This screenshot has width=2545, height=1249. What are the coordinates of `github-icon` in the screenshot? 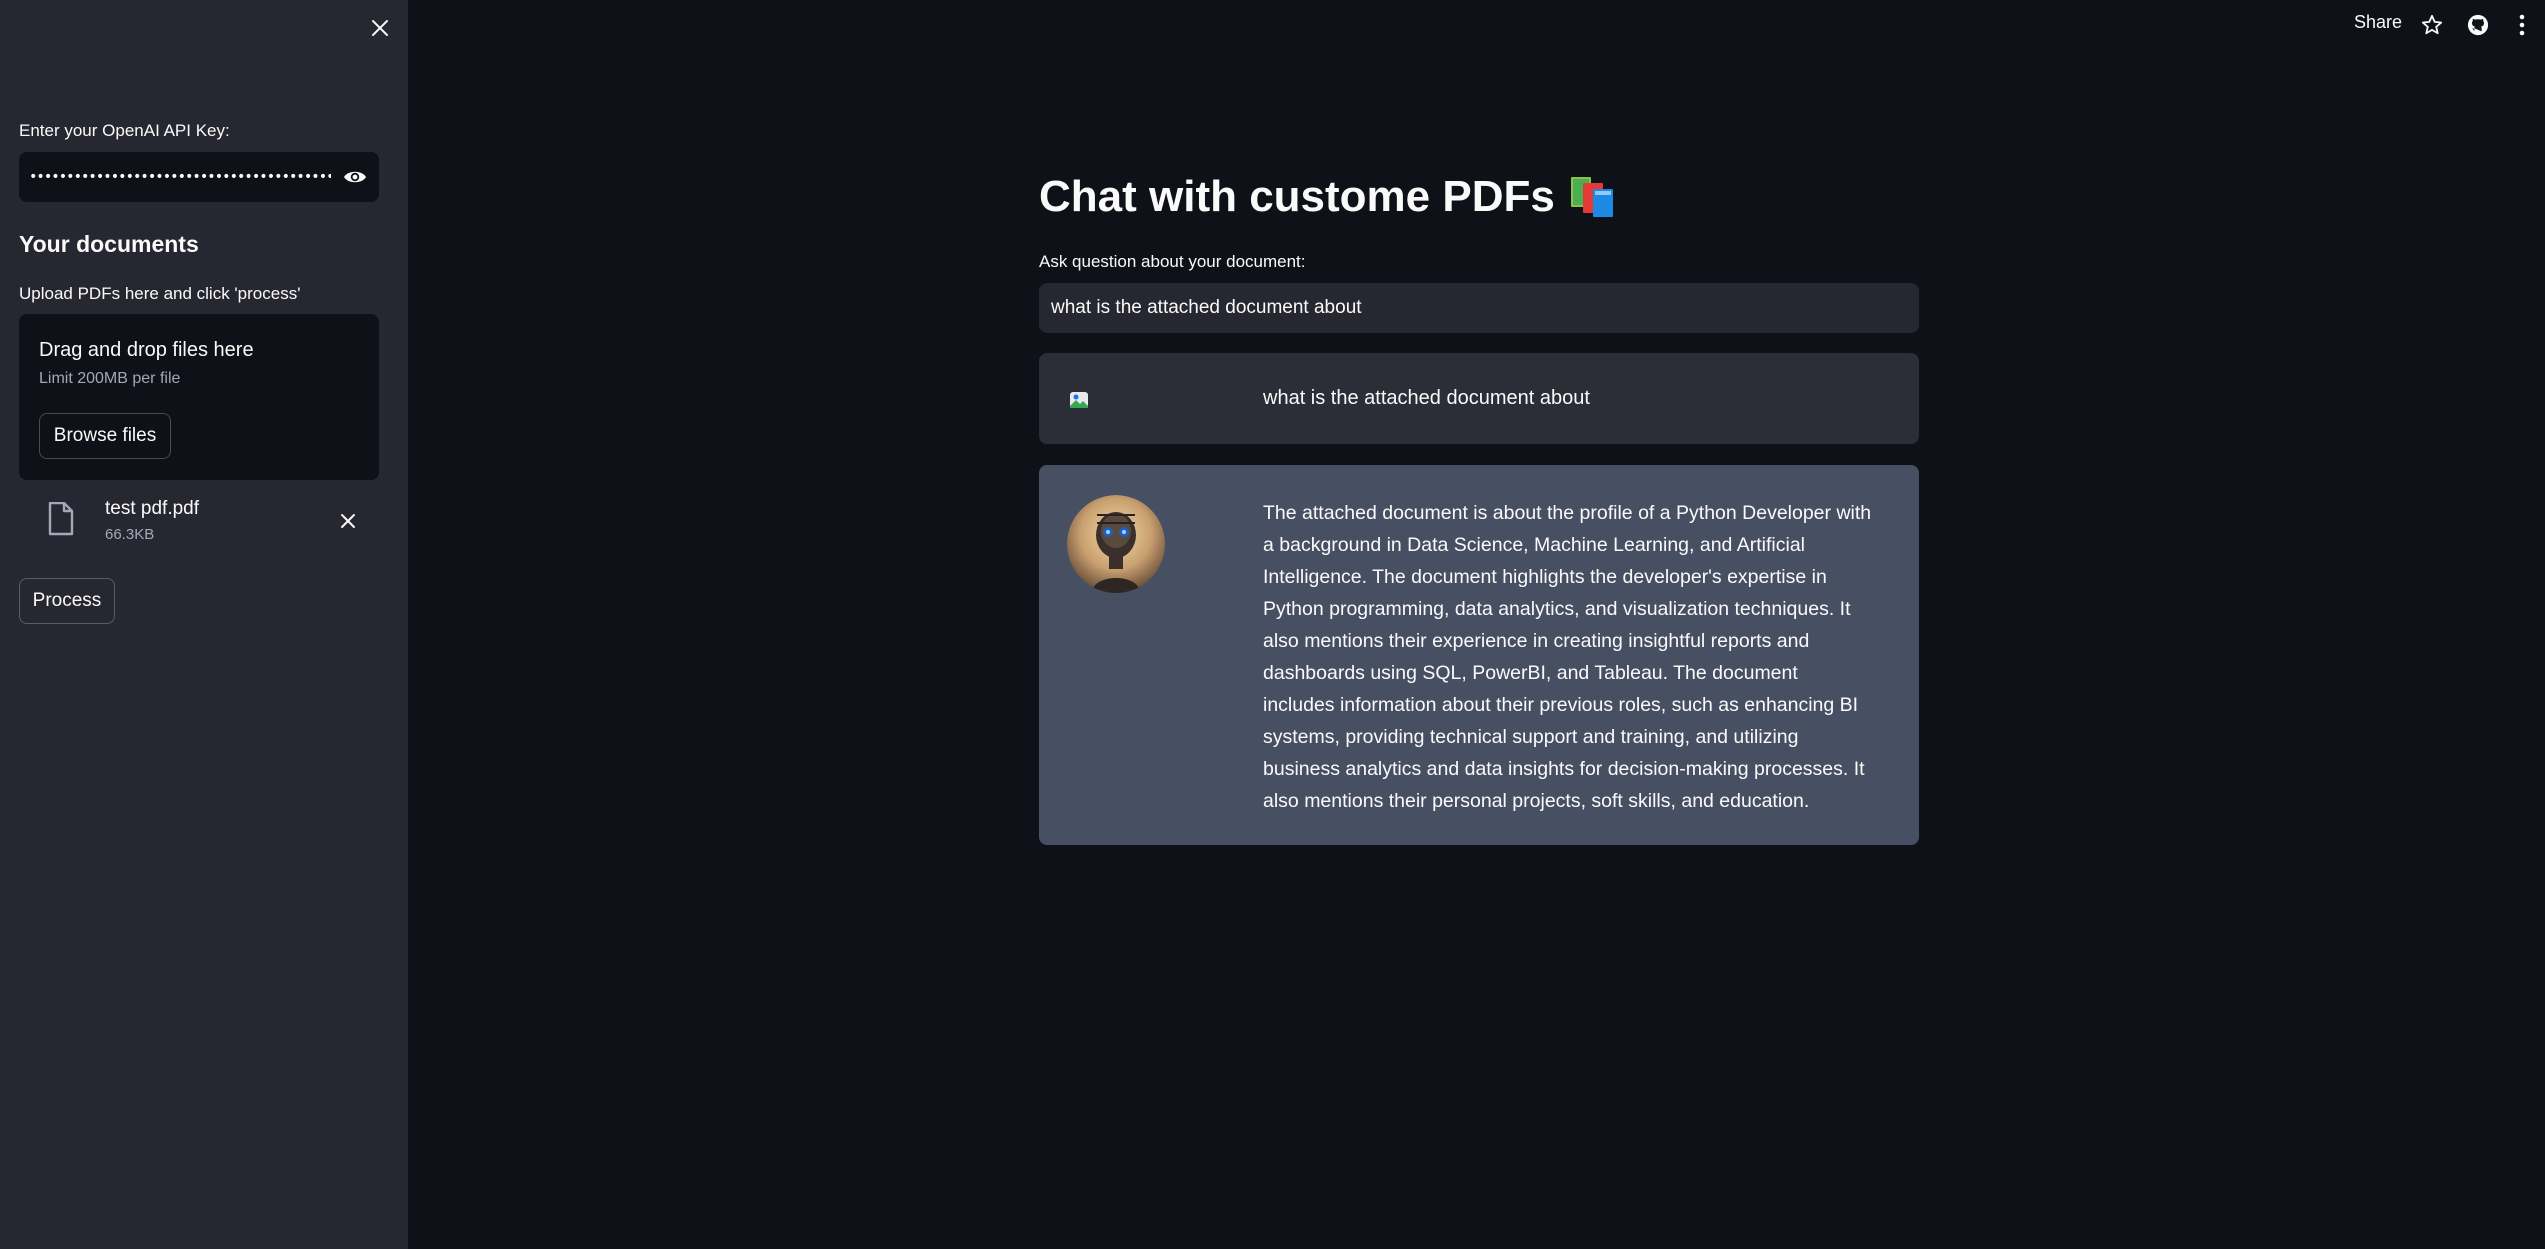 It's located at (2478, 25).